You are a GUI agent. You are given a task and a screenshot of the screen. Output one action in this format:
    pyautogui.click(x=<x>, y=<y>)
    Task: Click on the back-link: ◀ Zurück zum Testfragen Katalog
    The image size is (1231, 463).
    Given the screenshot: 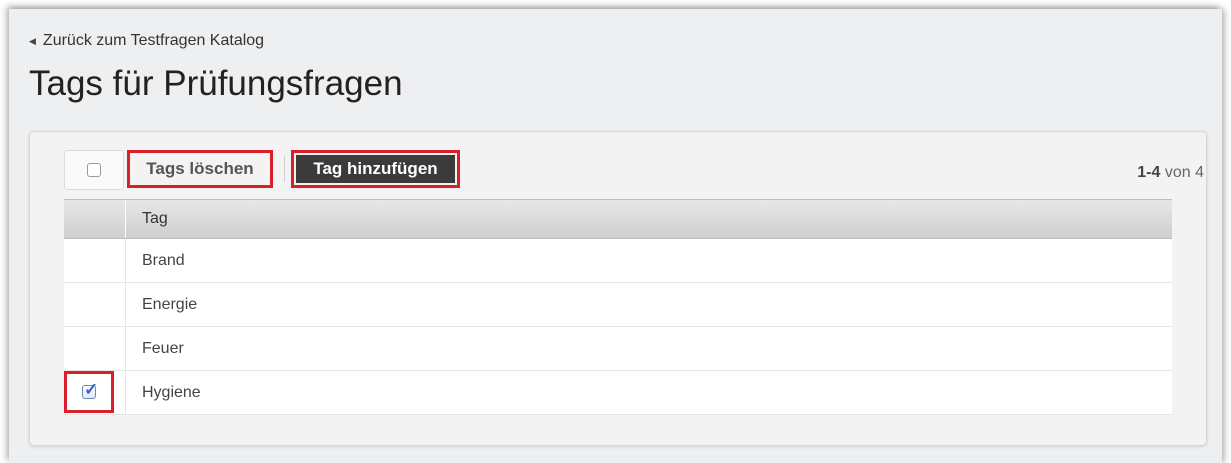 What is the action you would take?
    pyautogui.click(x=146, y=41)
    